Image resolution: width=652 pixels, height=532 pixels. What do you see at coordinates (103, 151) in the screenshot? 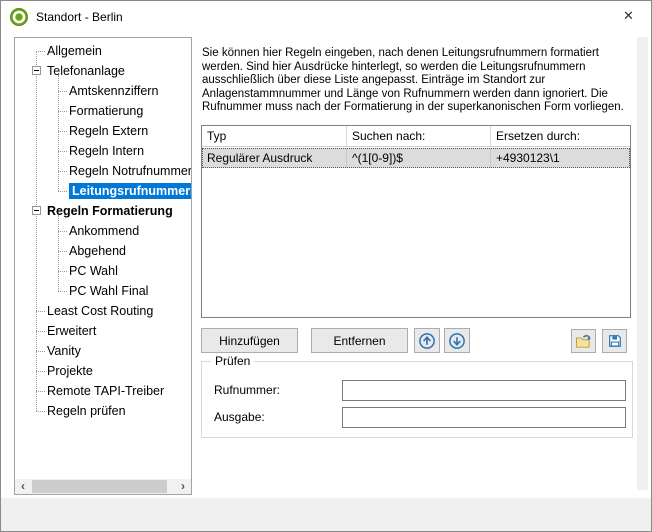
I see `tree-item-regeln-intern: Regeln Intern` at bounding box center [103, 151].